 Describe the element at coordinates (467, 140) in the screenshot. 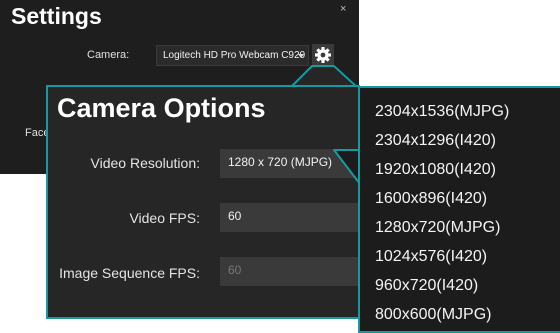

I see `resolution-option: 2304x1296(I420)` at that location.